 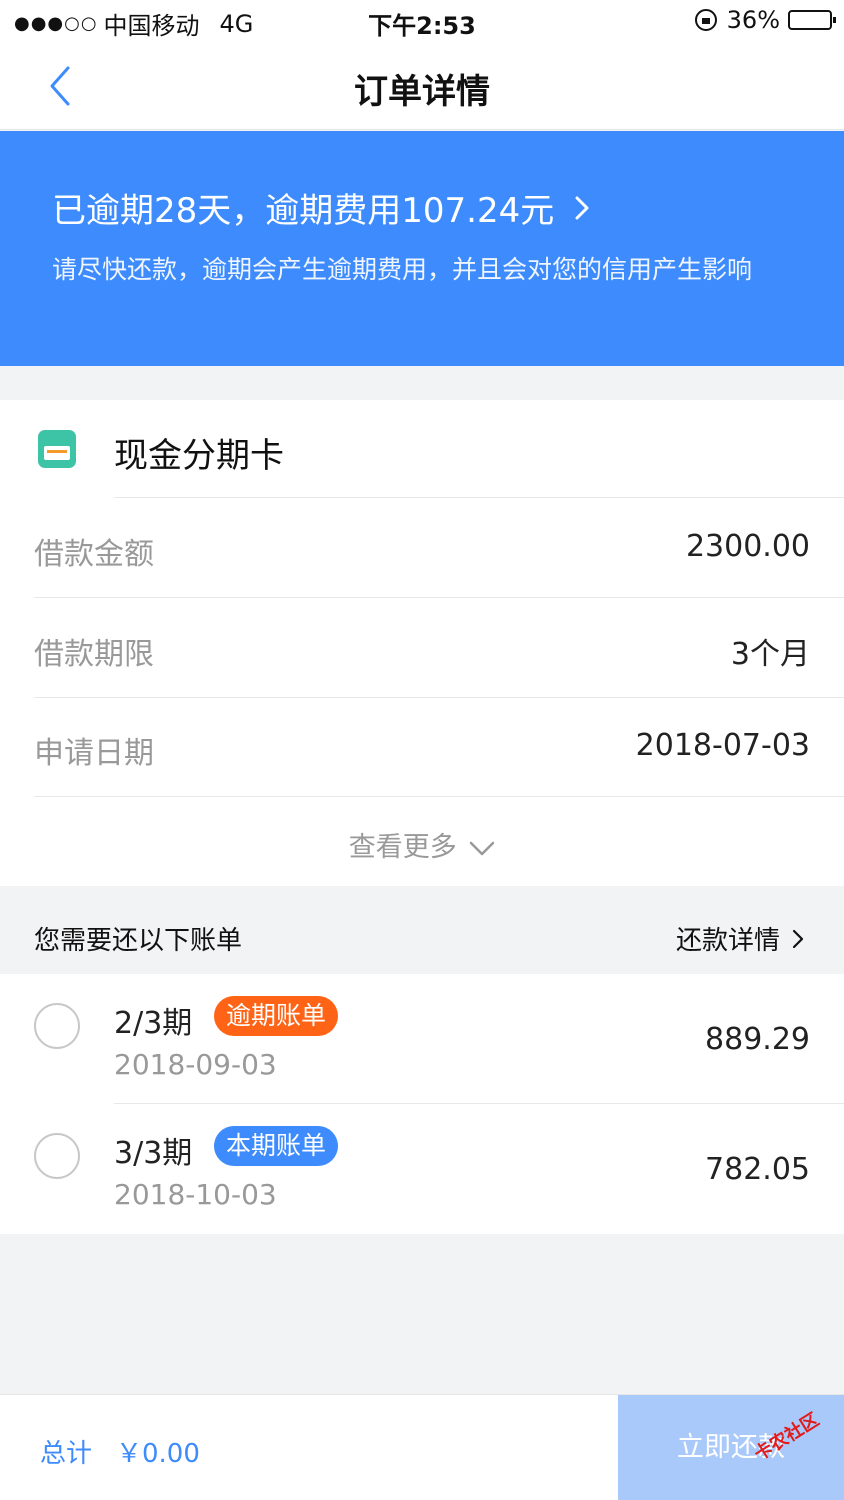 I want to click on detail-row-date: 申请日期 2018-07-03, so click(x=439, y=747).